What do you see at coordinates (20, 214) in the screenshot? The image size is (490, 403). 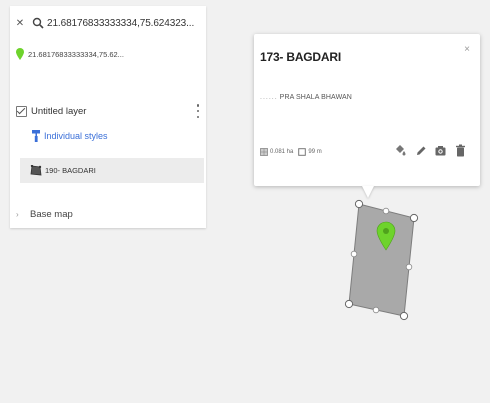 I see `expand-icon: ›` at bounding box center [20, 214].